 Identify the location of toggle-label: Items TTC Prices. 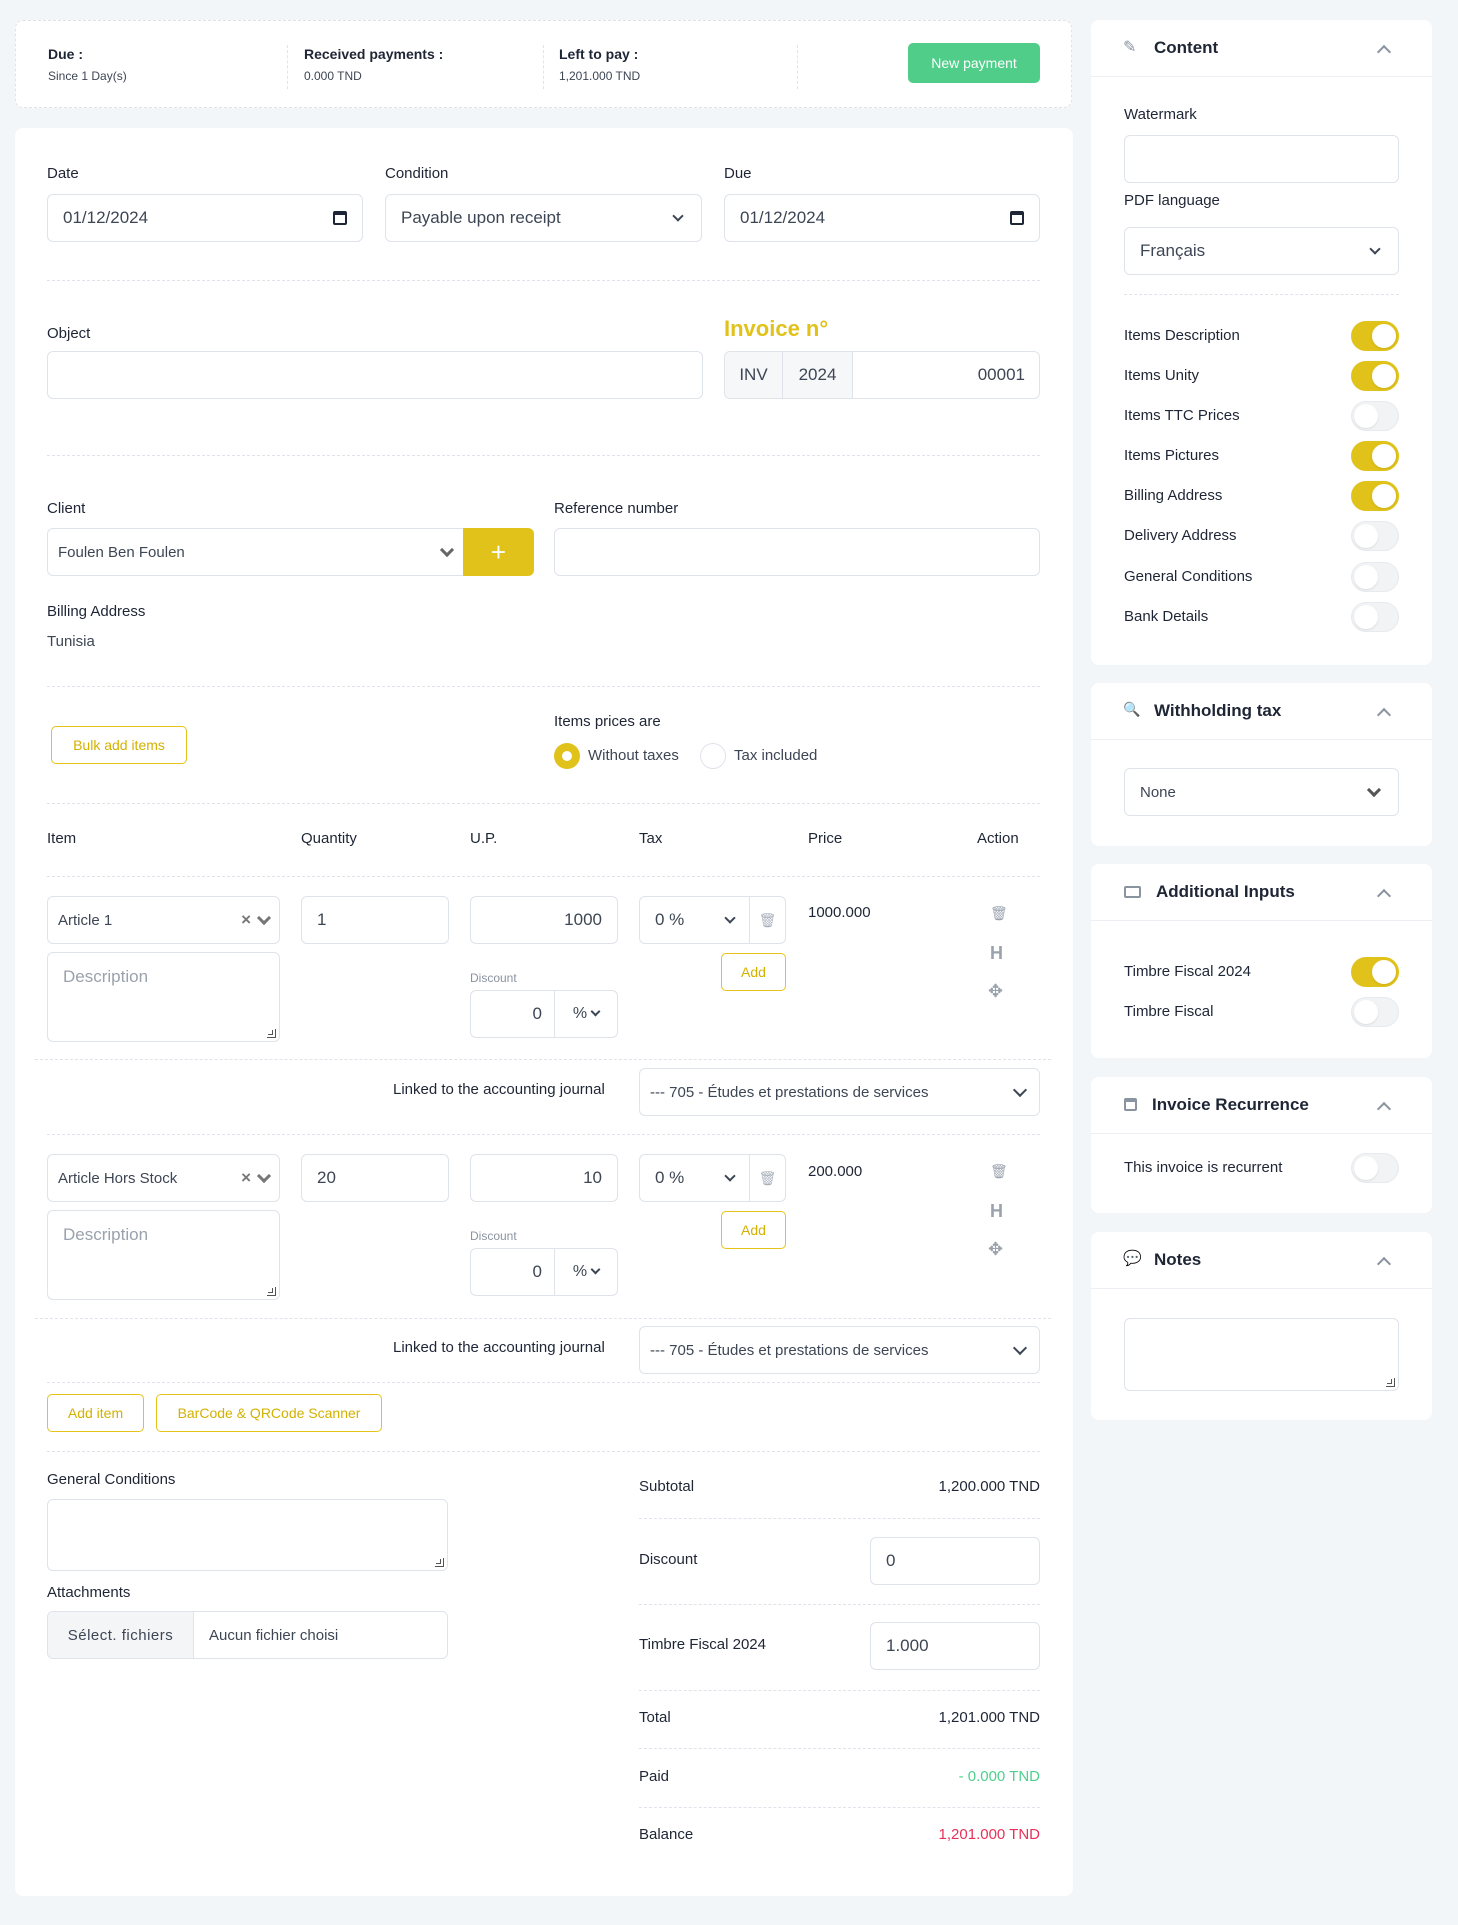
(1182, 415).